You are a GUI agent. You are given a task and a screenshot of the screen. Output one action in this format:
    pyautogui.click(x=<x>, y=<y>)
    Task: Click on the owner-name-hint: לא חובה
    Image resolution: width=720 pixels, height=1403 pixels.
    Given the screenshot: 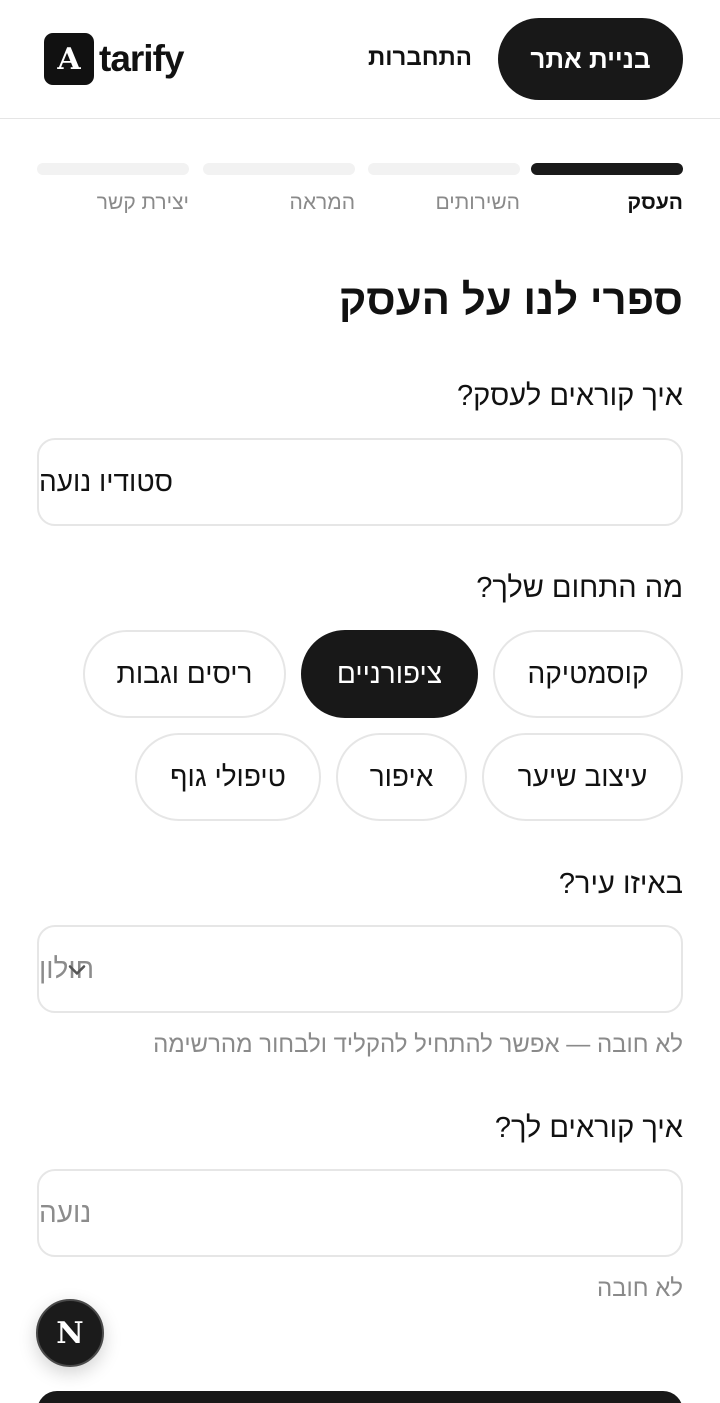 What is the action you would take?
    pyautogui.click(x=639, y=1288)
    